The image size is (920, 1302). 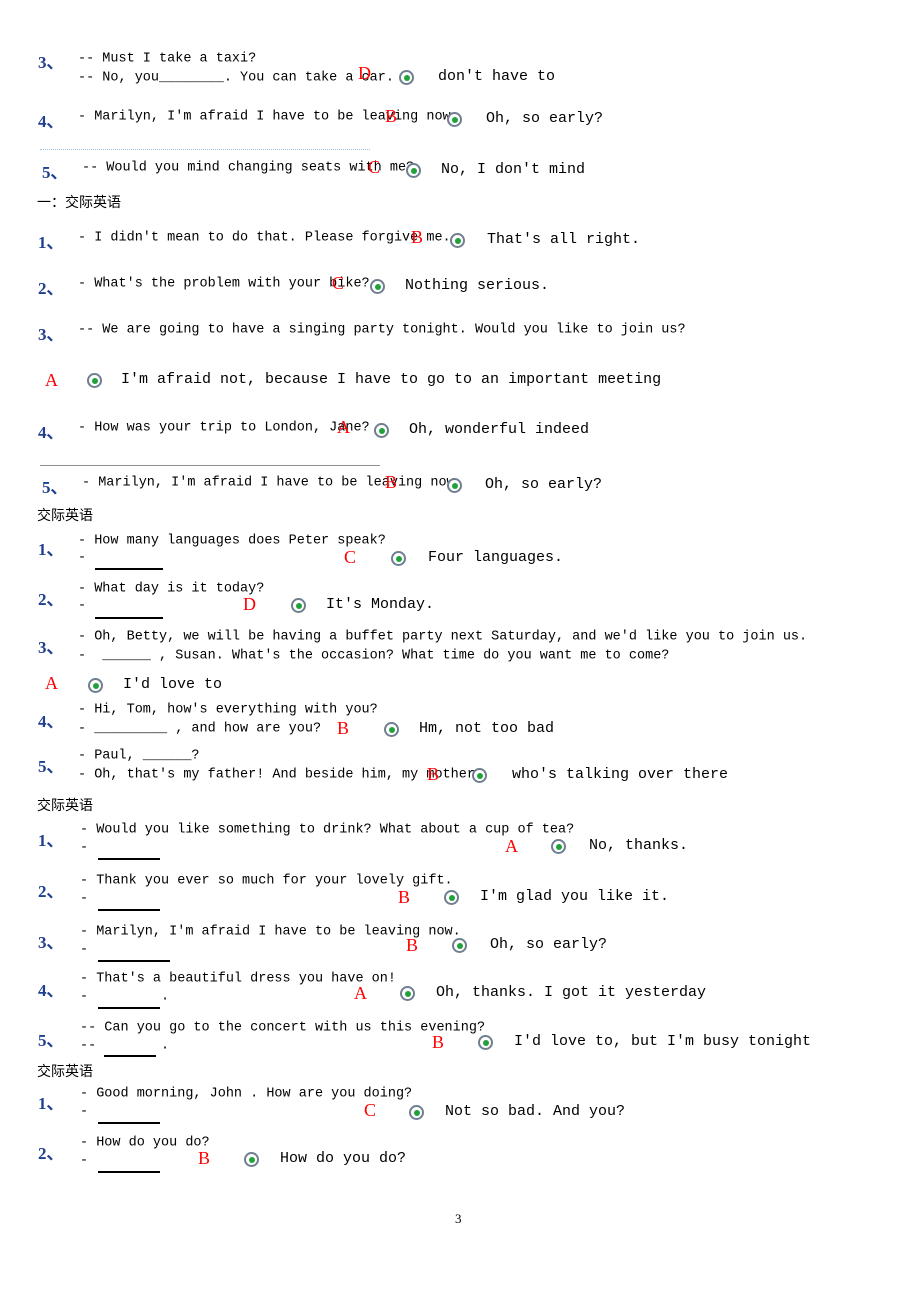 What do you see at coordinates (228, 710) in the screenshot?
I see `question-line: - Hi, Tom, how's everything with you?` at bounding box center [228, 710].